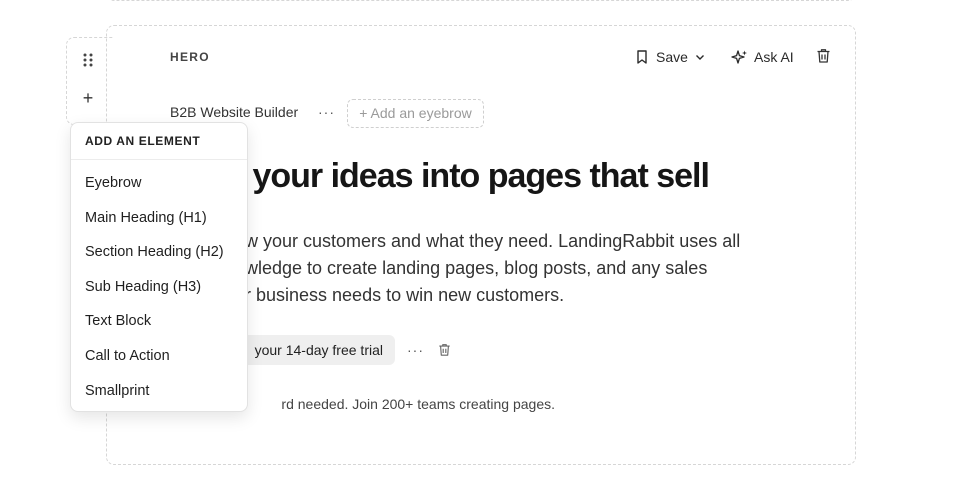 This screenshot has width=960, height=479. Describe the element at coordinates (326, 112) in the screenshot. I see `eyebrow-more-button: ···` at that location.